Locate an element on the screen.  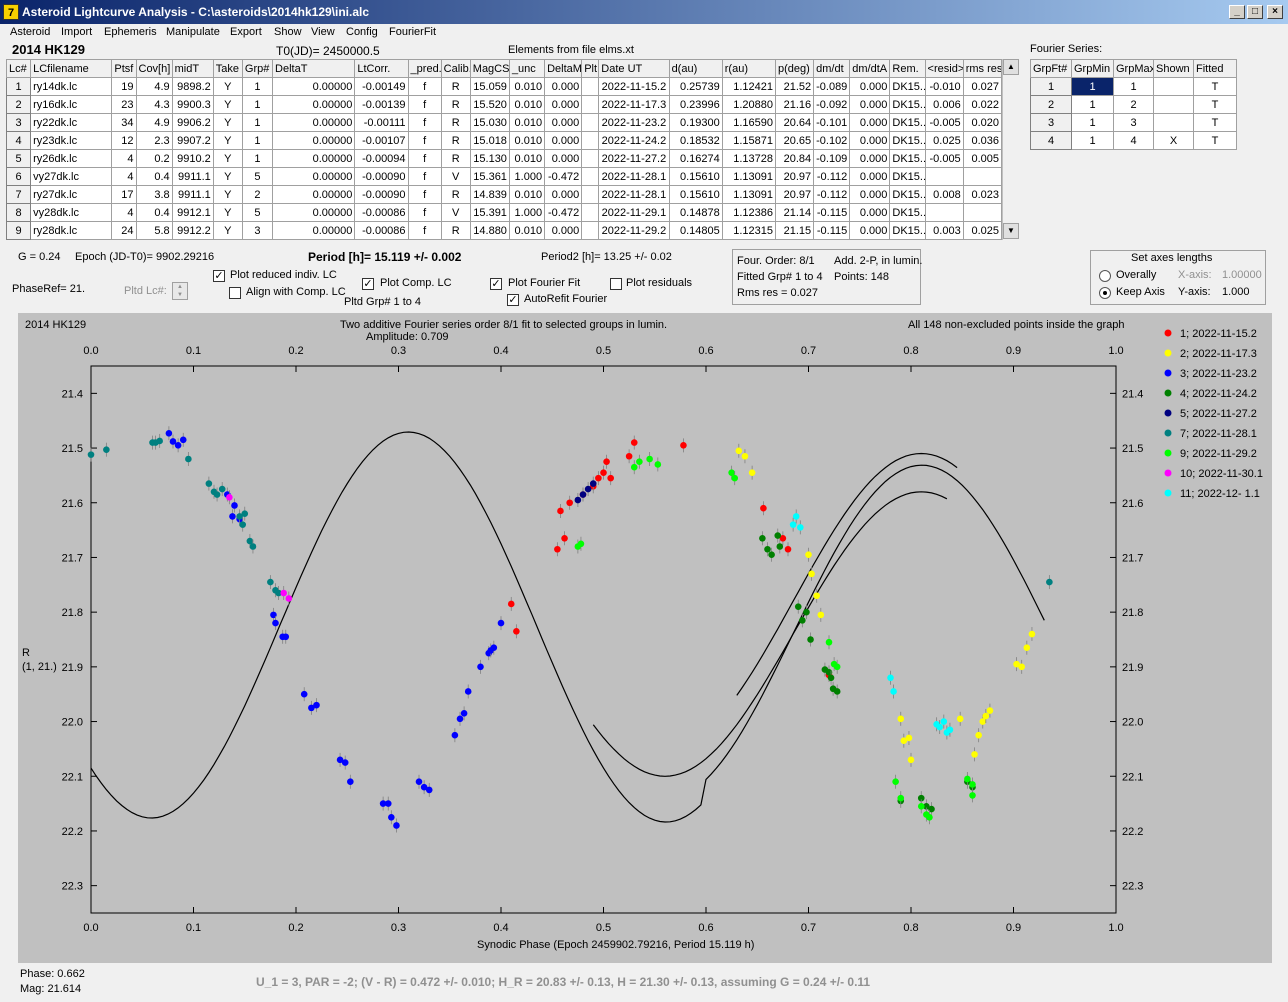
lc-table-cell: -0.00090 is located at coordinates (381, 194).